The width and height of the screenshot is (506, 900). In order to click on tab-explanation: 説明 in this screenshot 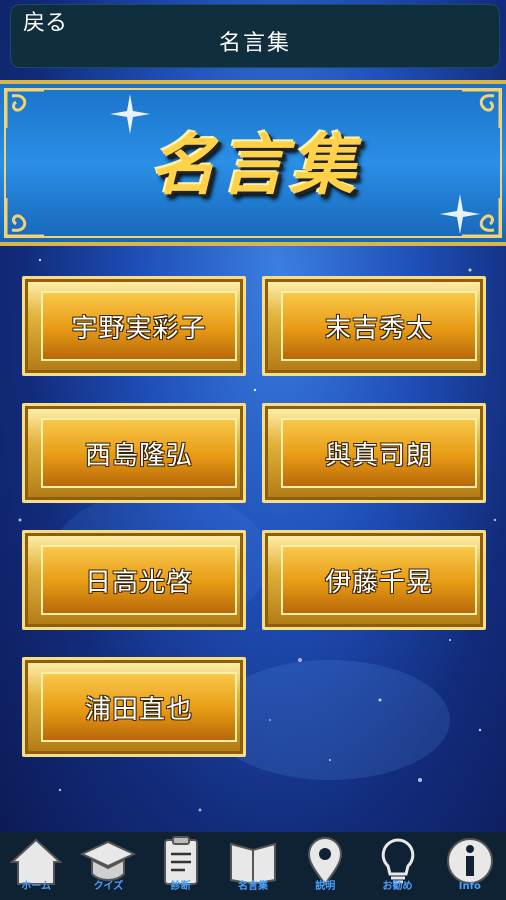, I will do `click(325, 866)`.